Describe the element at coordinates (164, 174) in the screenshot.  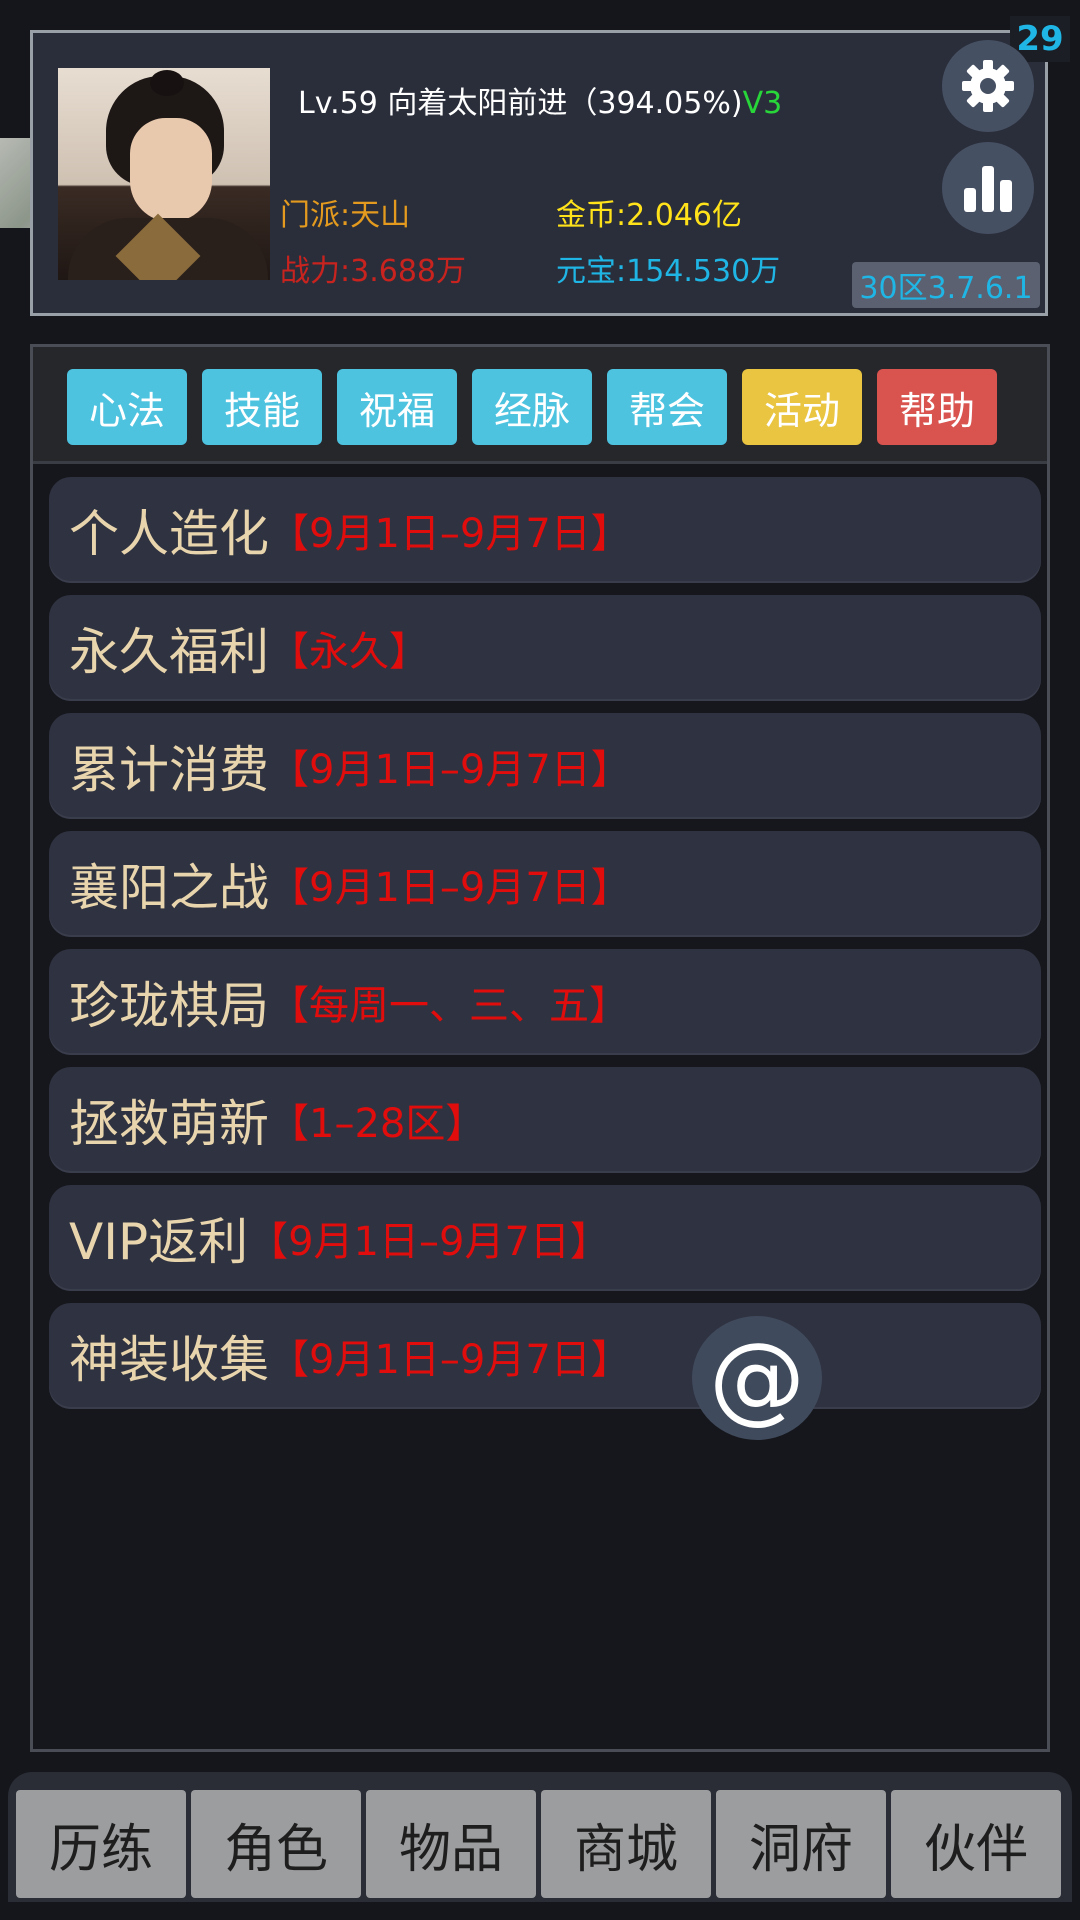
I see `player-portrait` at that location.